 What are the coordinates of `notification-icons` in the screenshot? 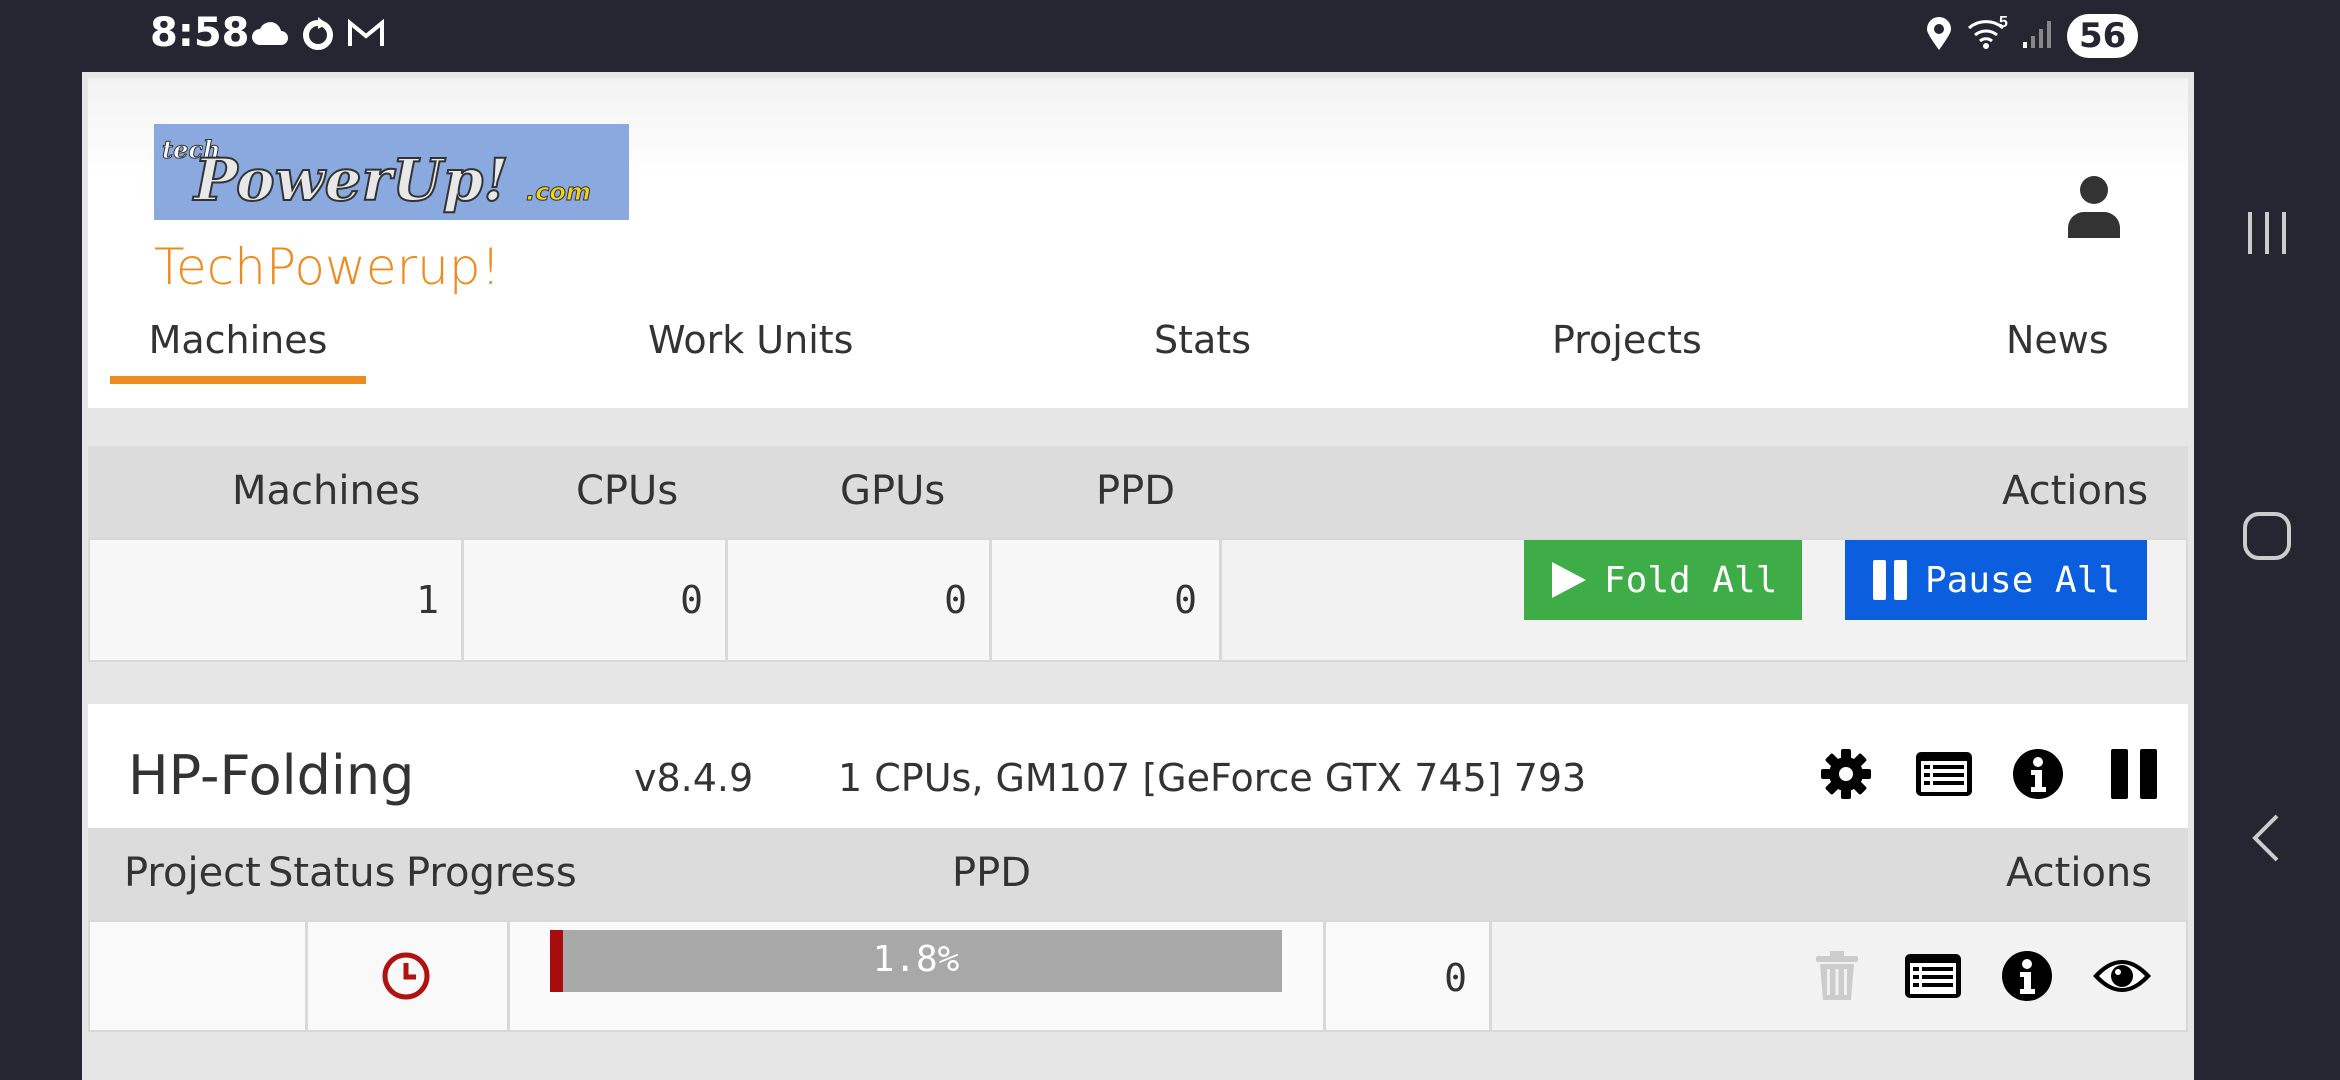 It's located at (318, 36).